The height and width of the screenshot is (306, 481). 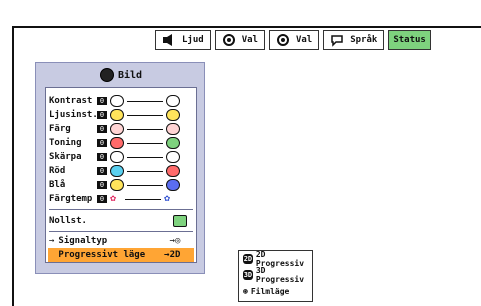 I want to click on signaltyp-label: Signaltyp, so click(x=83, y=241).